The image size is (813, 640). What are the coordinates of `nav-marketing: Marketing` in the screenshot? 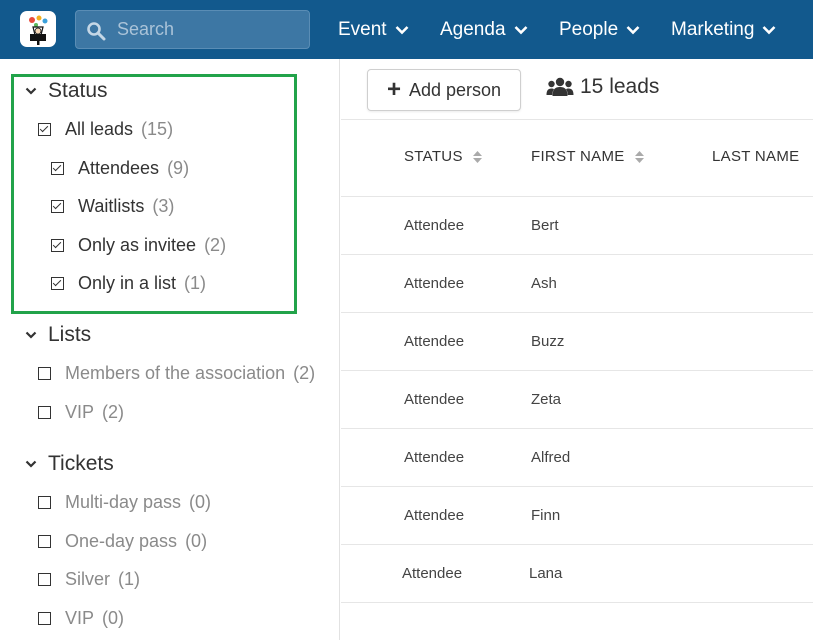 It's located at (723, 29).